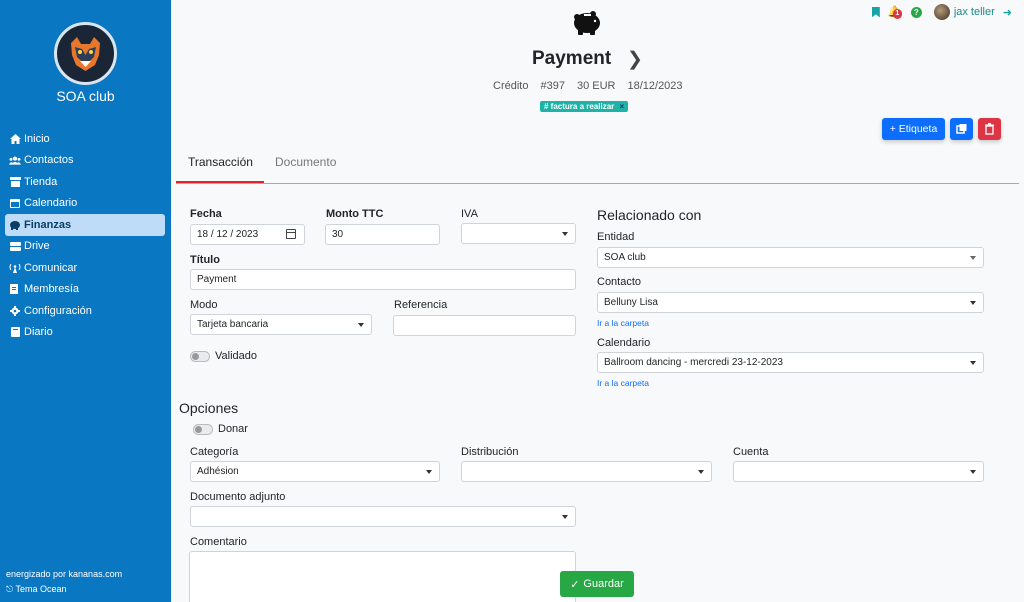 This screenshot has height=602, width=1024. Describe the element at coordinates (10, 589) in the screenshot. I see `paint-roller-icon: ⎋` at that location.